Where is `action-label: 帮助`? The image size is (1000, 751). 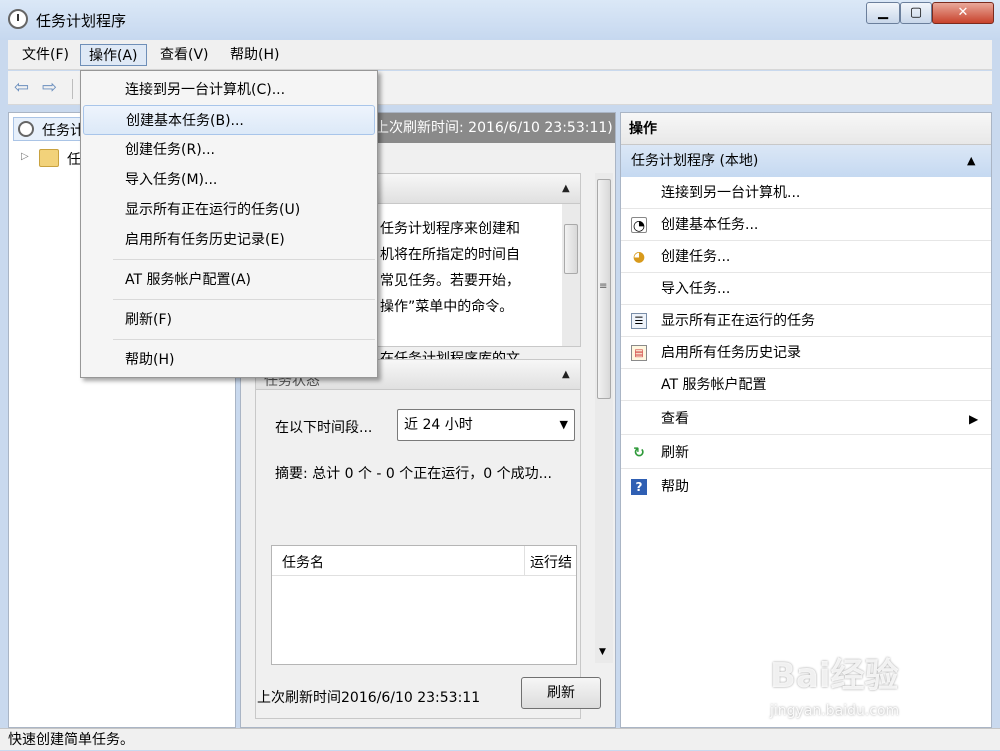
action-label: 帮助 is located at coordinates (675, 487).